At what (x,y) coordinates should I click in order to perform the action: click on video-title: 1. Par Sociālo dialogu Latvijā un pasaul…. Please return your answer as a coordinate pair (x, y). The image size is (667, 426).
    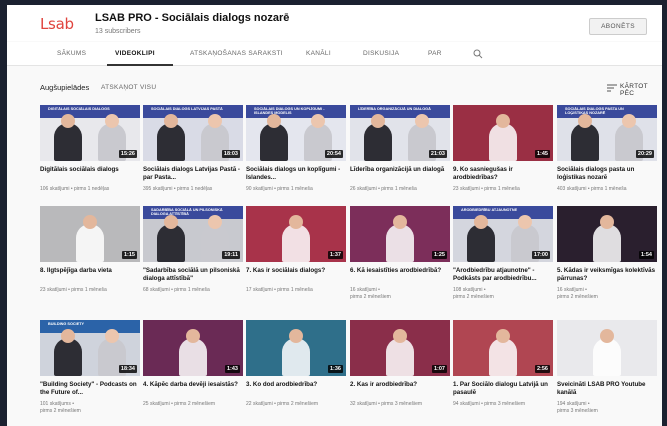
    Looking at the image, I should click on (503, 389).